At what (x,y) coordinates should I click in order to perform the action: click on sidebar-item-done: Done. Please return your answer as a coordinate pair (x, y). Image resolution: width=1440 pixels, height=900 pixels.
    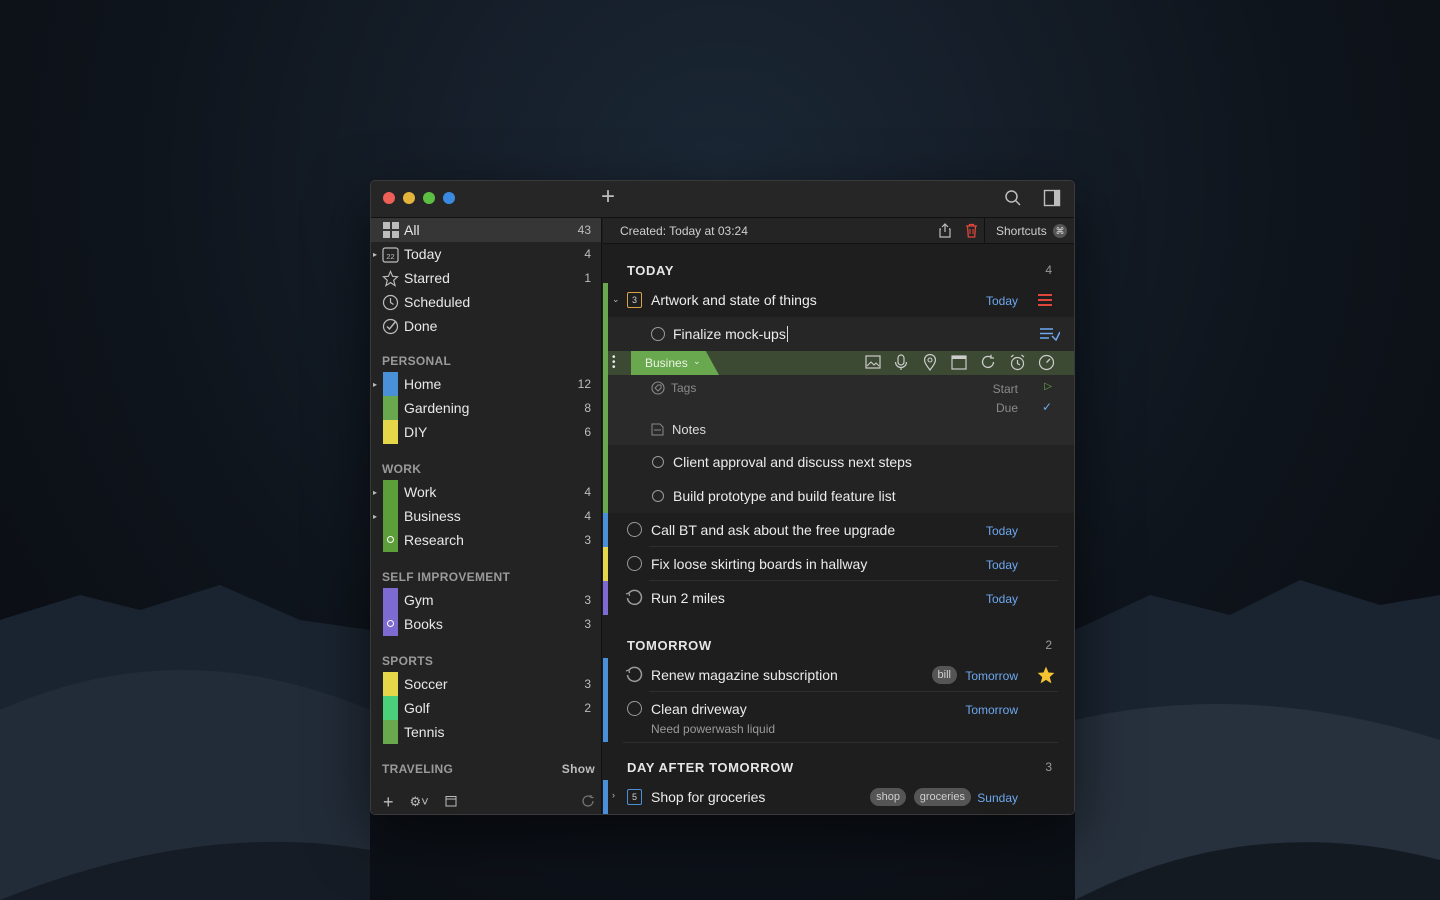
    Looking at the image, I should click on (486, 326).